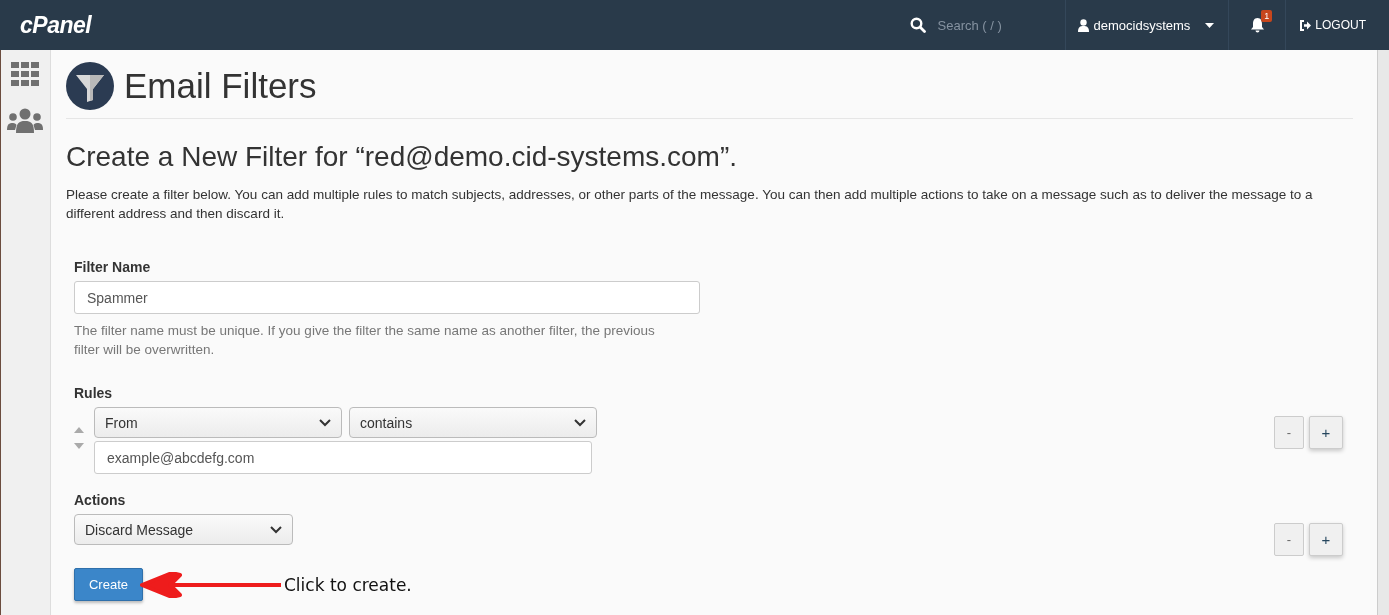  Describe the element at coordinates (387, 297) in the screenshot. I see `filter-name-field: Spammer` at that location.